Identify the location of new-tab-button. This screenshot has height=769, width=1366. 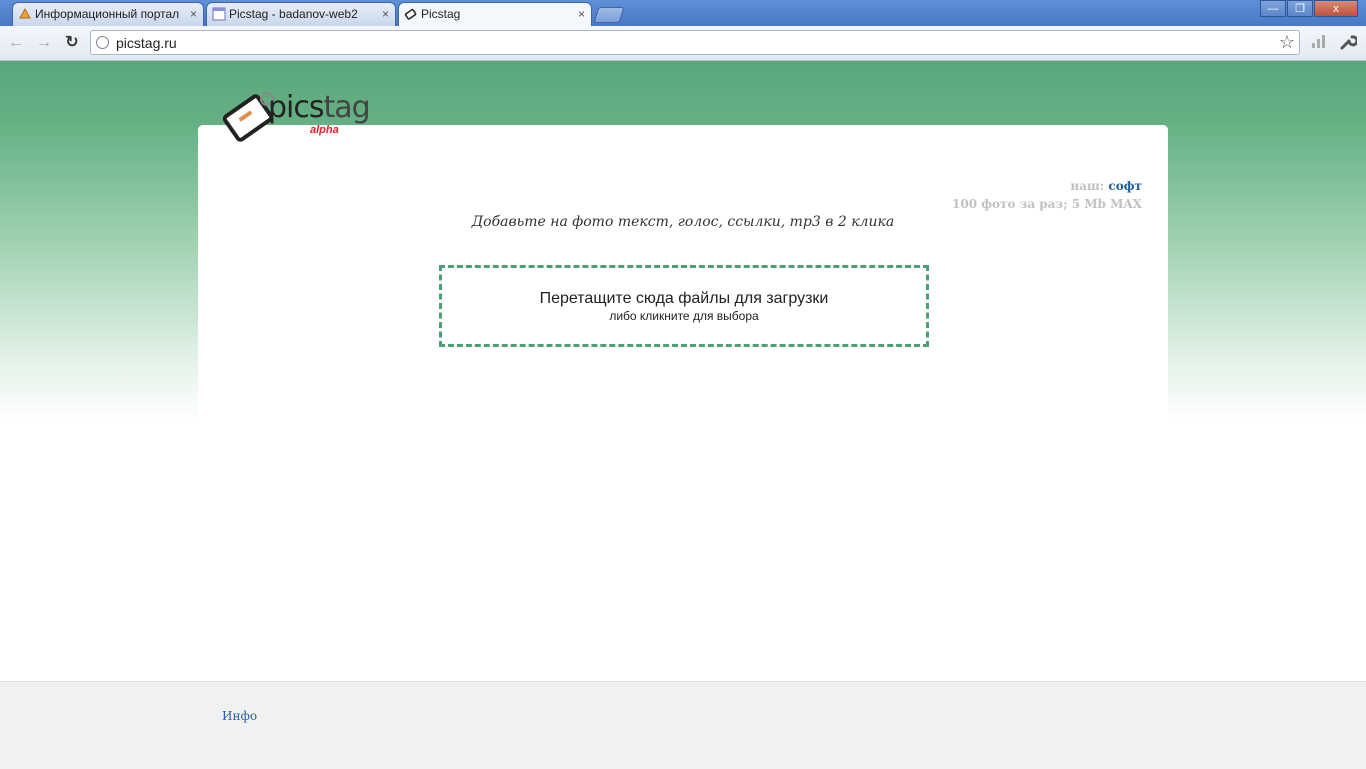
(609, 15).